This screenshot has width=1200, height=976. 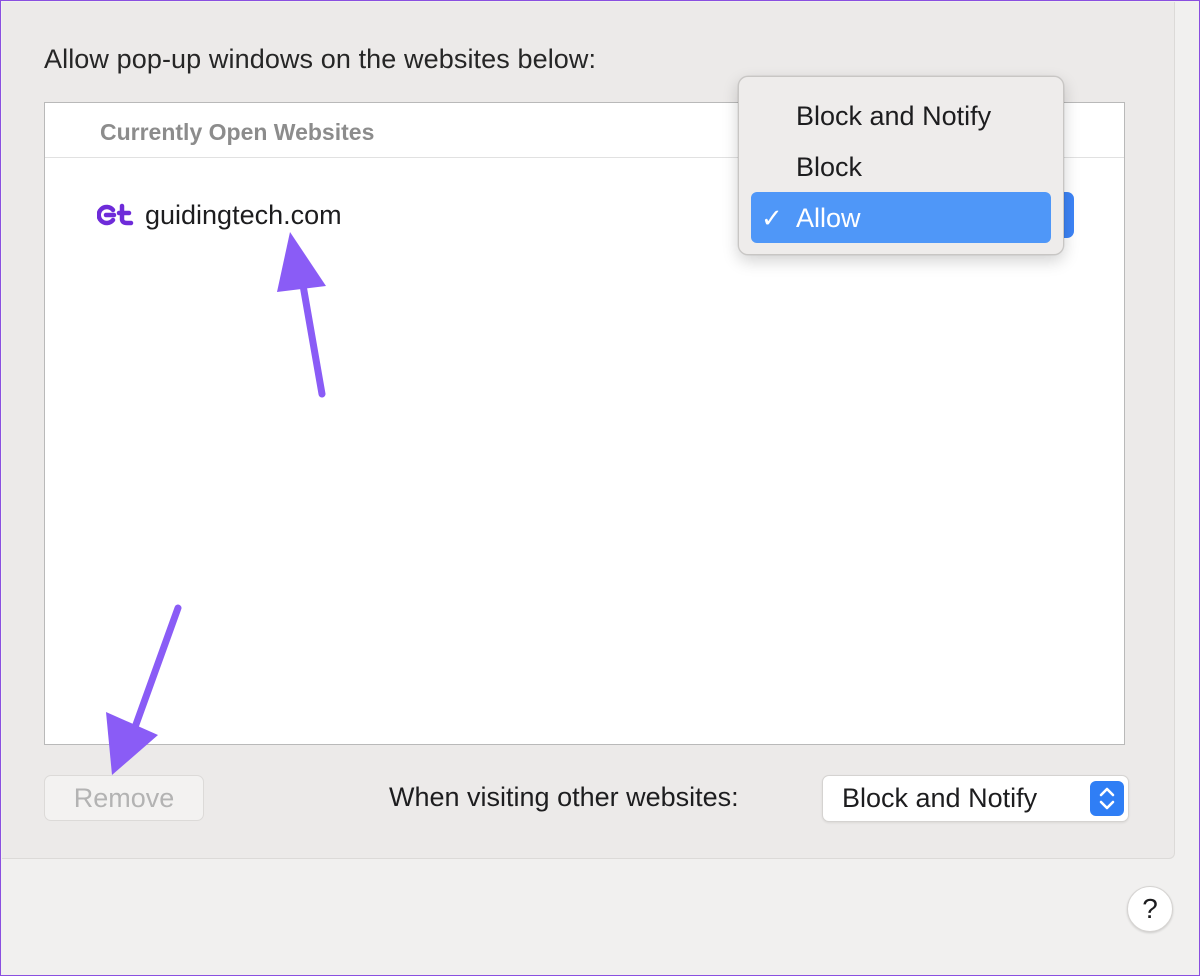 I want to click on annotation-arrows, so click(x=216, y=503).